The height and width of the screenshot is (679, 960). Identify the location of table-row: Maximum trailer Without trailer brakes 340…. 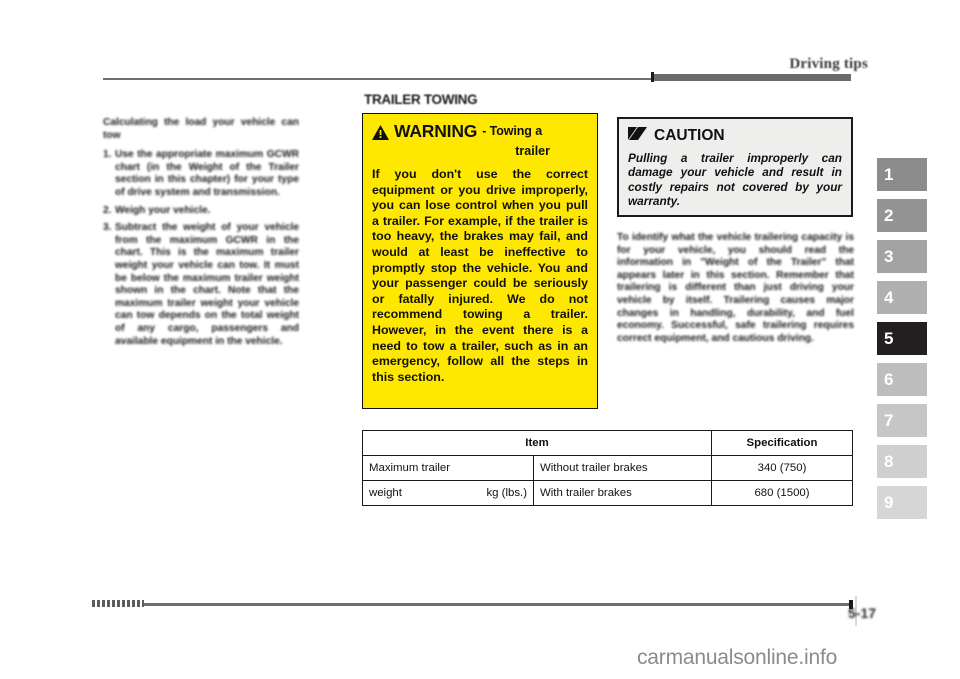
(607, 468).